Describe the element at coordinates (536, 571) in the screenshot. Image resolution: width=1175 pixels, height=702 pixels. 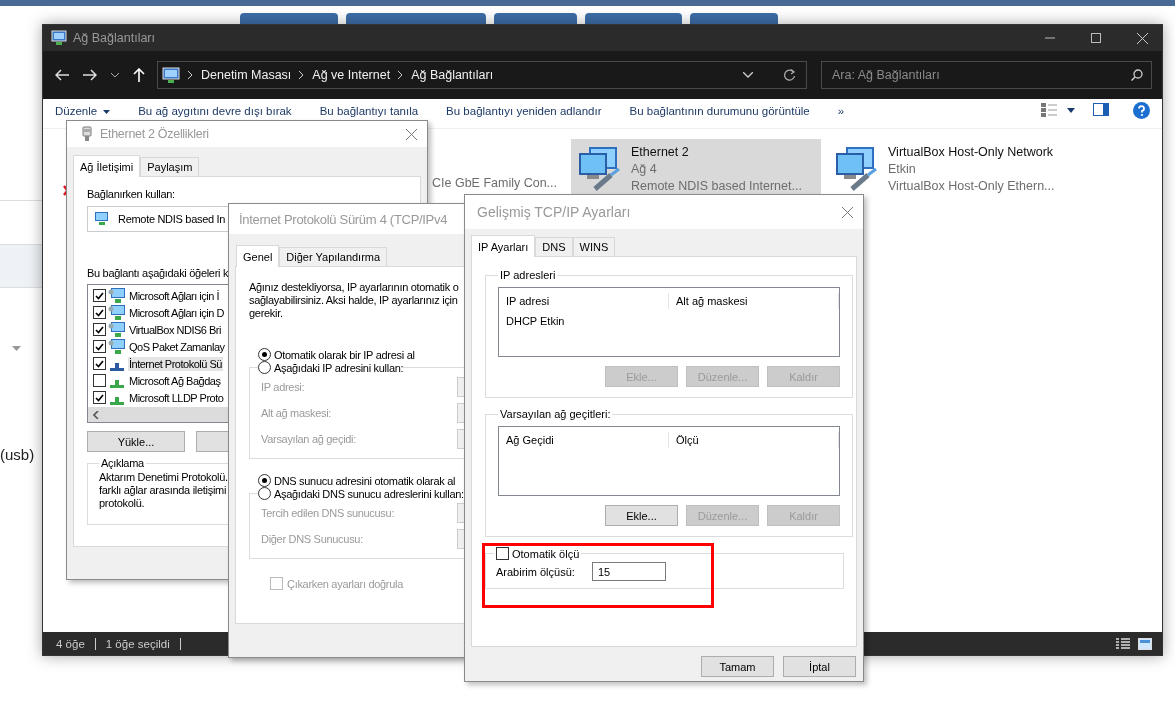
I see `field-label: Arabirim ölçüsü:` at that location.